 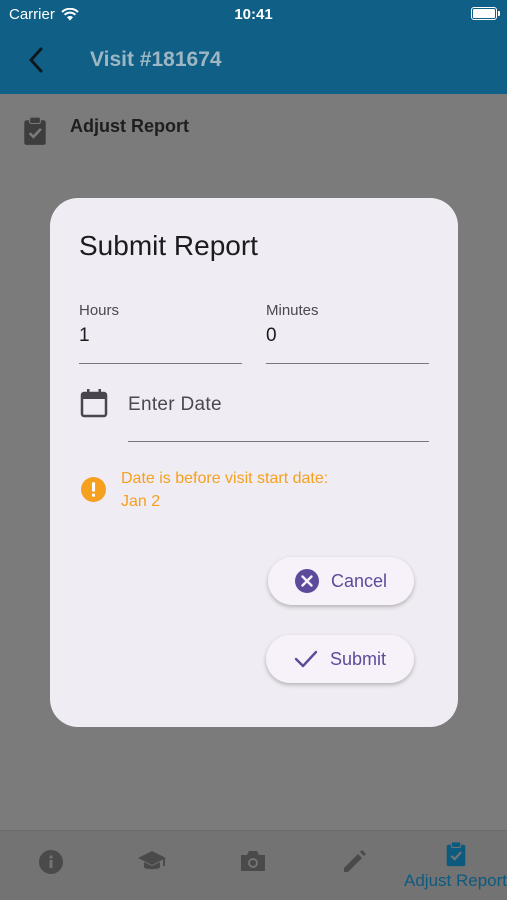 I want to click on submit-label: Submit, so click(x=358, y=658).